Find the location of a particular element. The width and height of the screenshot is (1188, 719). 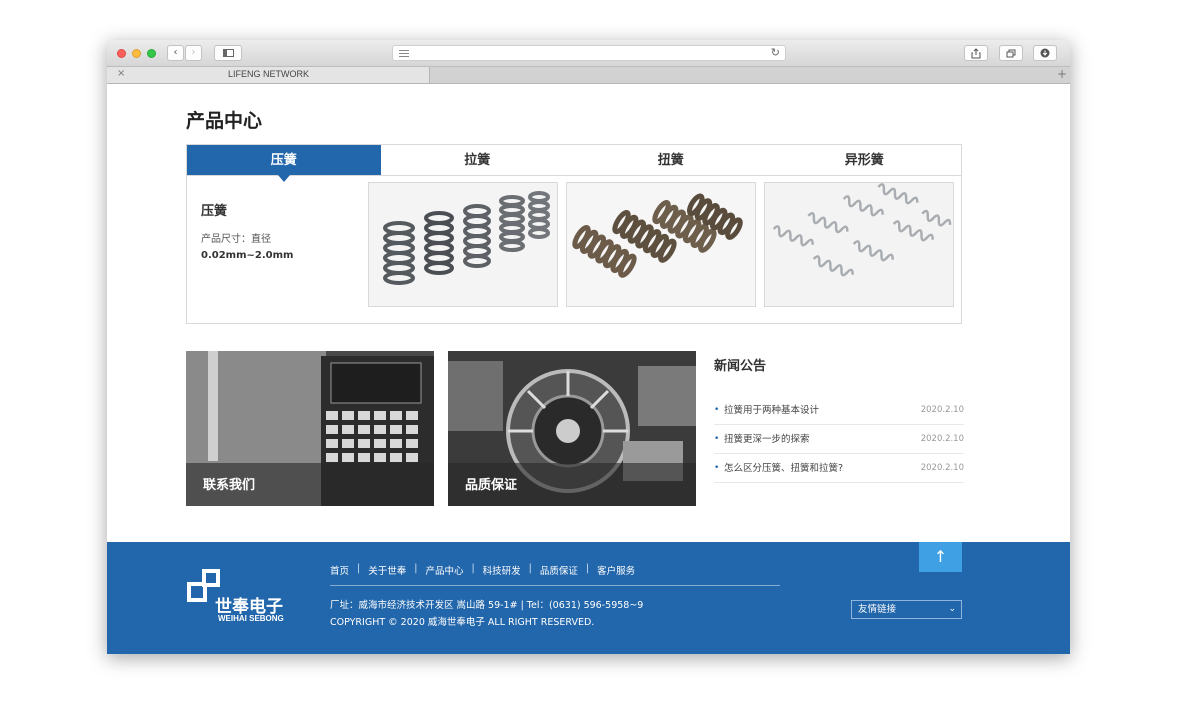

tab-title: LIFENG NETWORK is located at coordinates (268, 74).